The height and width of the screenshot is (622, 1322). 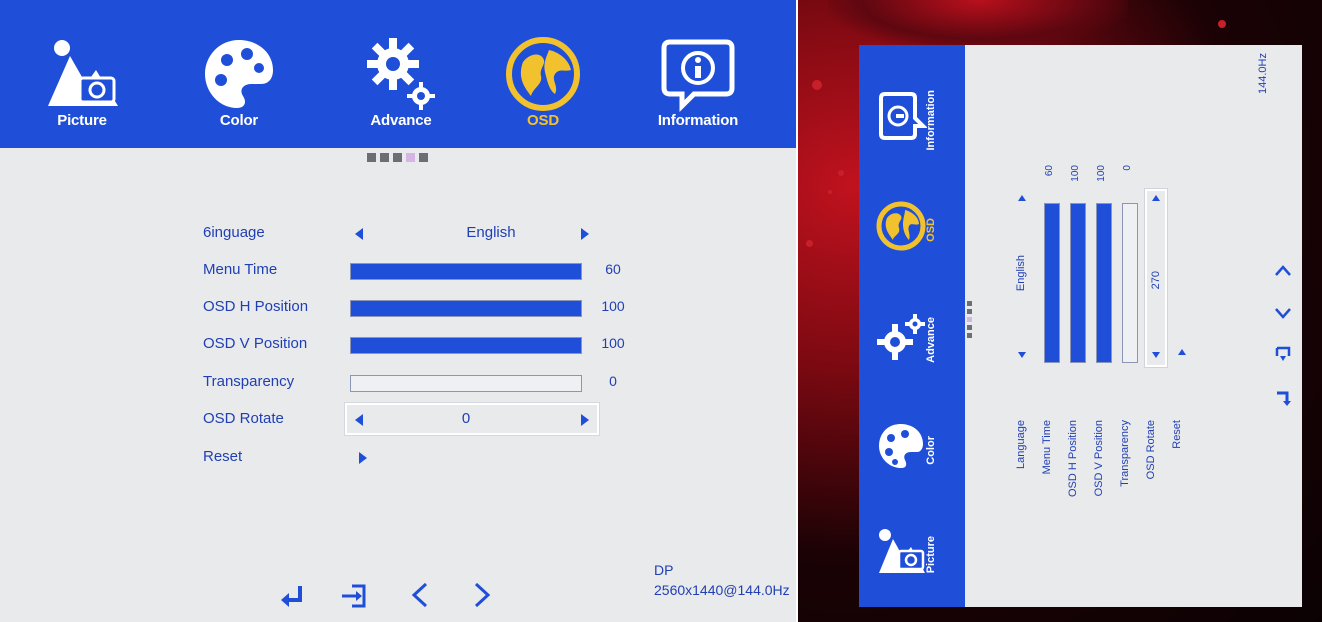 What do you see at coordinates (613, 343) in the screenshot?
I see `osd-v-position-value: 100` at bounding box center [613, 343].